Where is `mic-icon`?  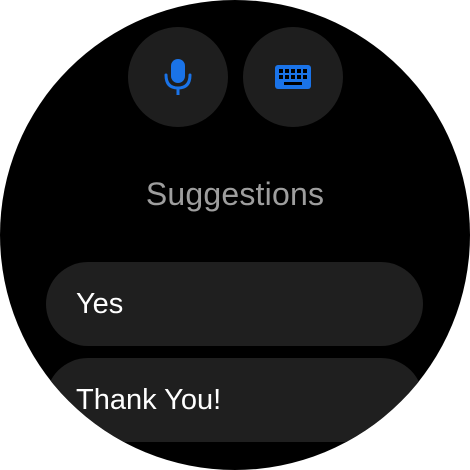 mic-icon is located at coordinates (178, 77).